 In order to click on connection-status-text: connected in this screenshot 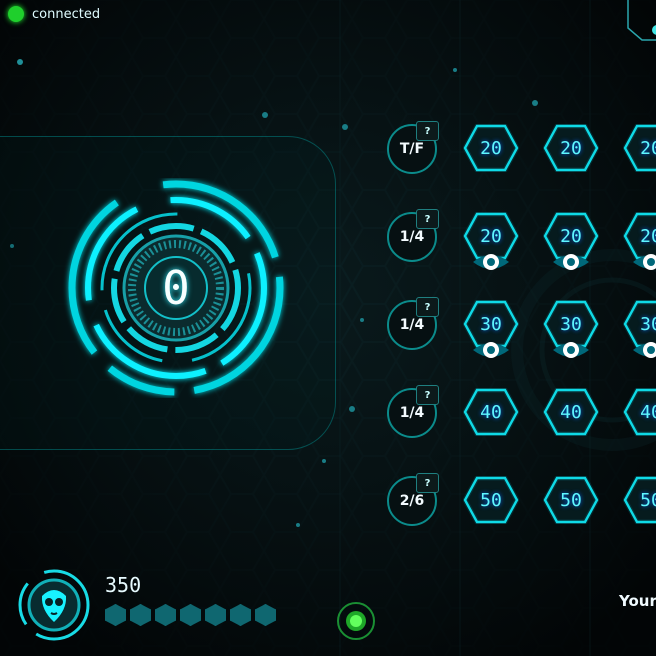, I will do `click(66, 14)`.